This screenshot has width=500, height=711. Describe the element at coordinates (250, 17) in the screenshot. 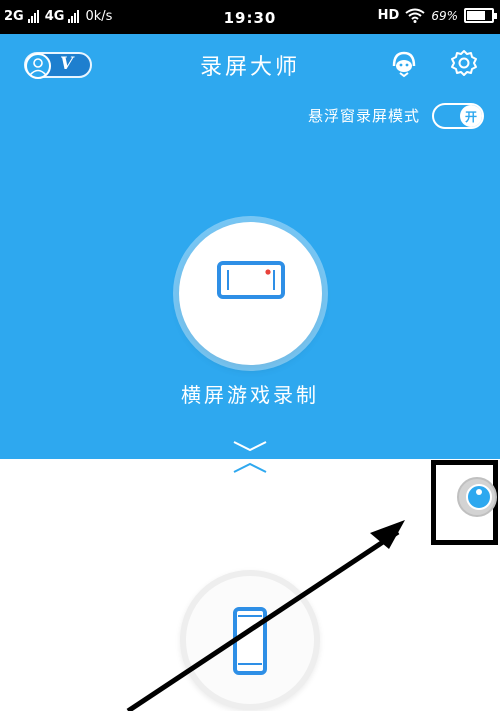

I see `status-bar: 2G 4G 0k/s 19:30 HD 69%` at that location.